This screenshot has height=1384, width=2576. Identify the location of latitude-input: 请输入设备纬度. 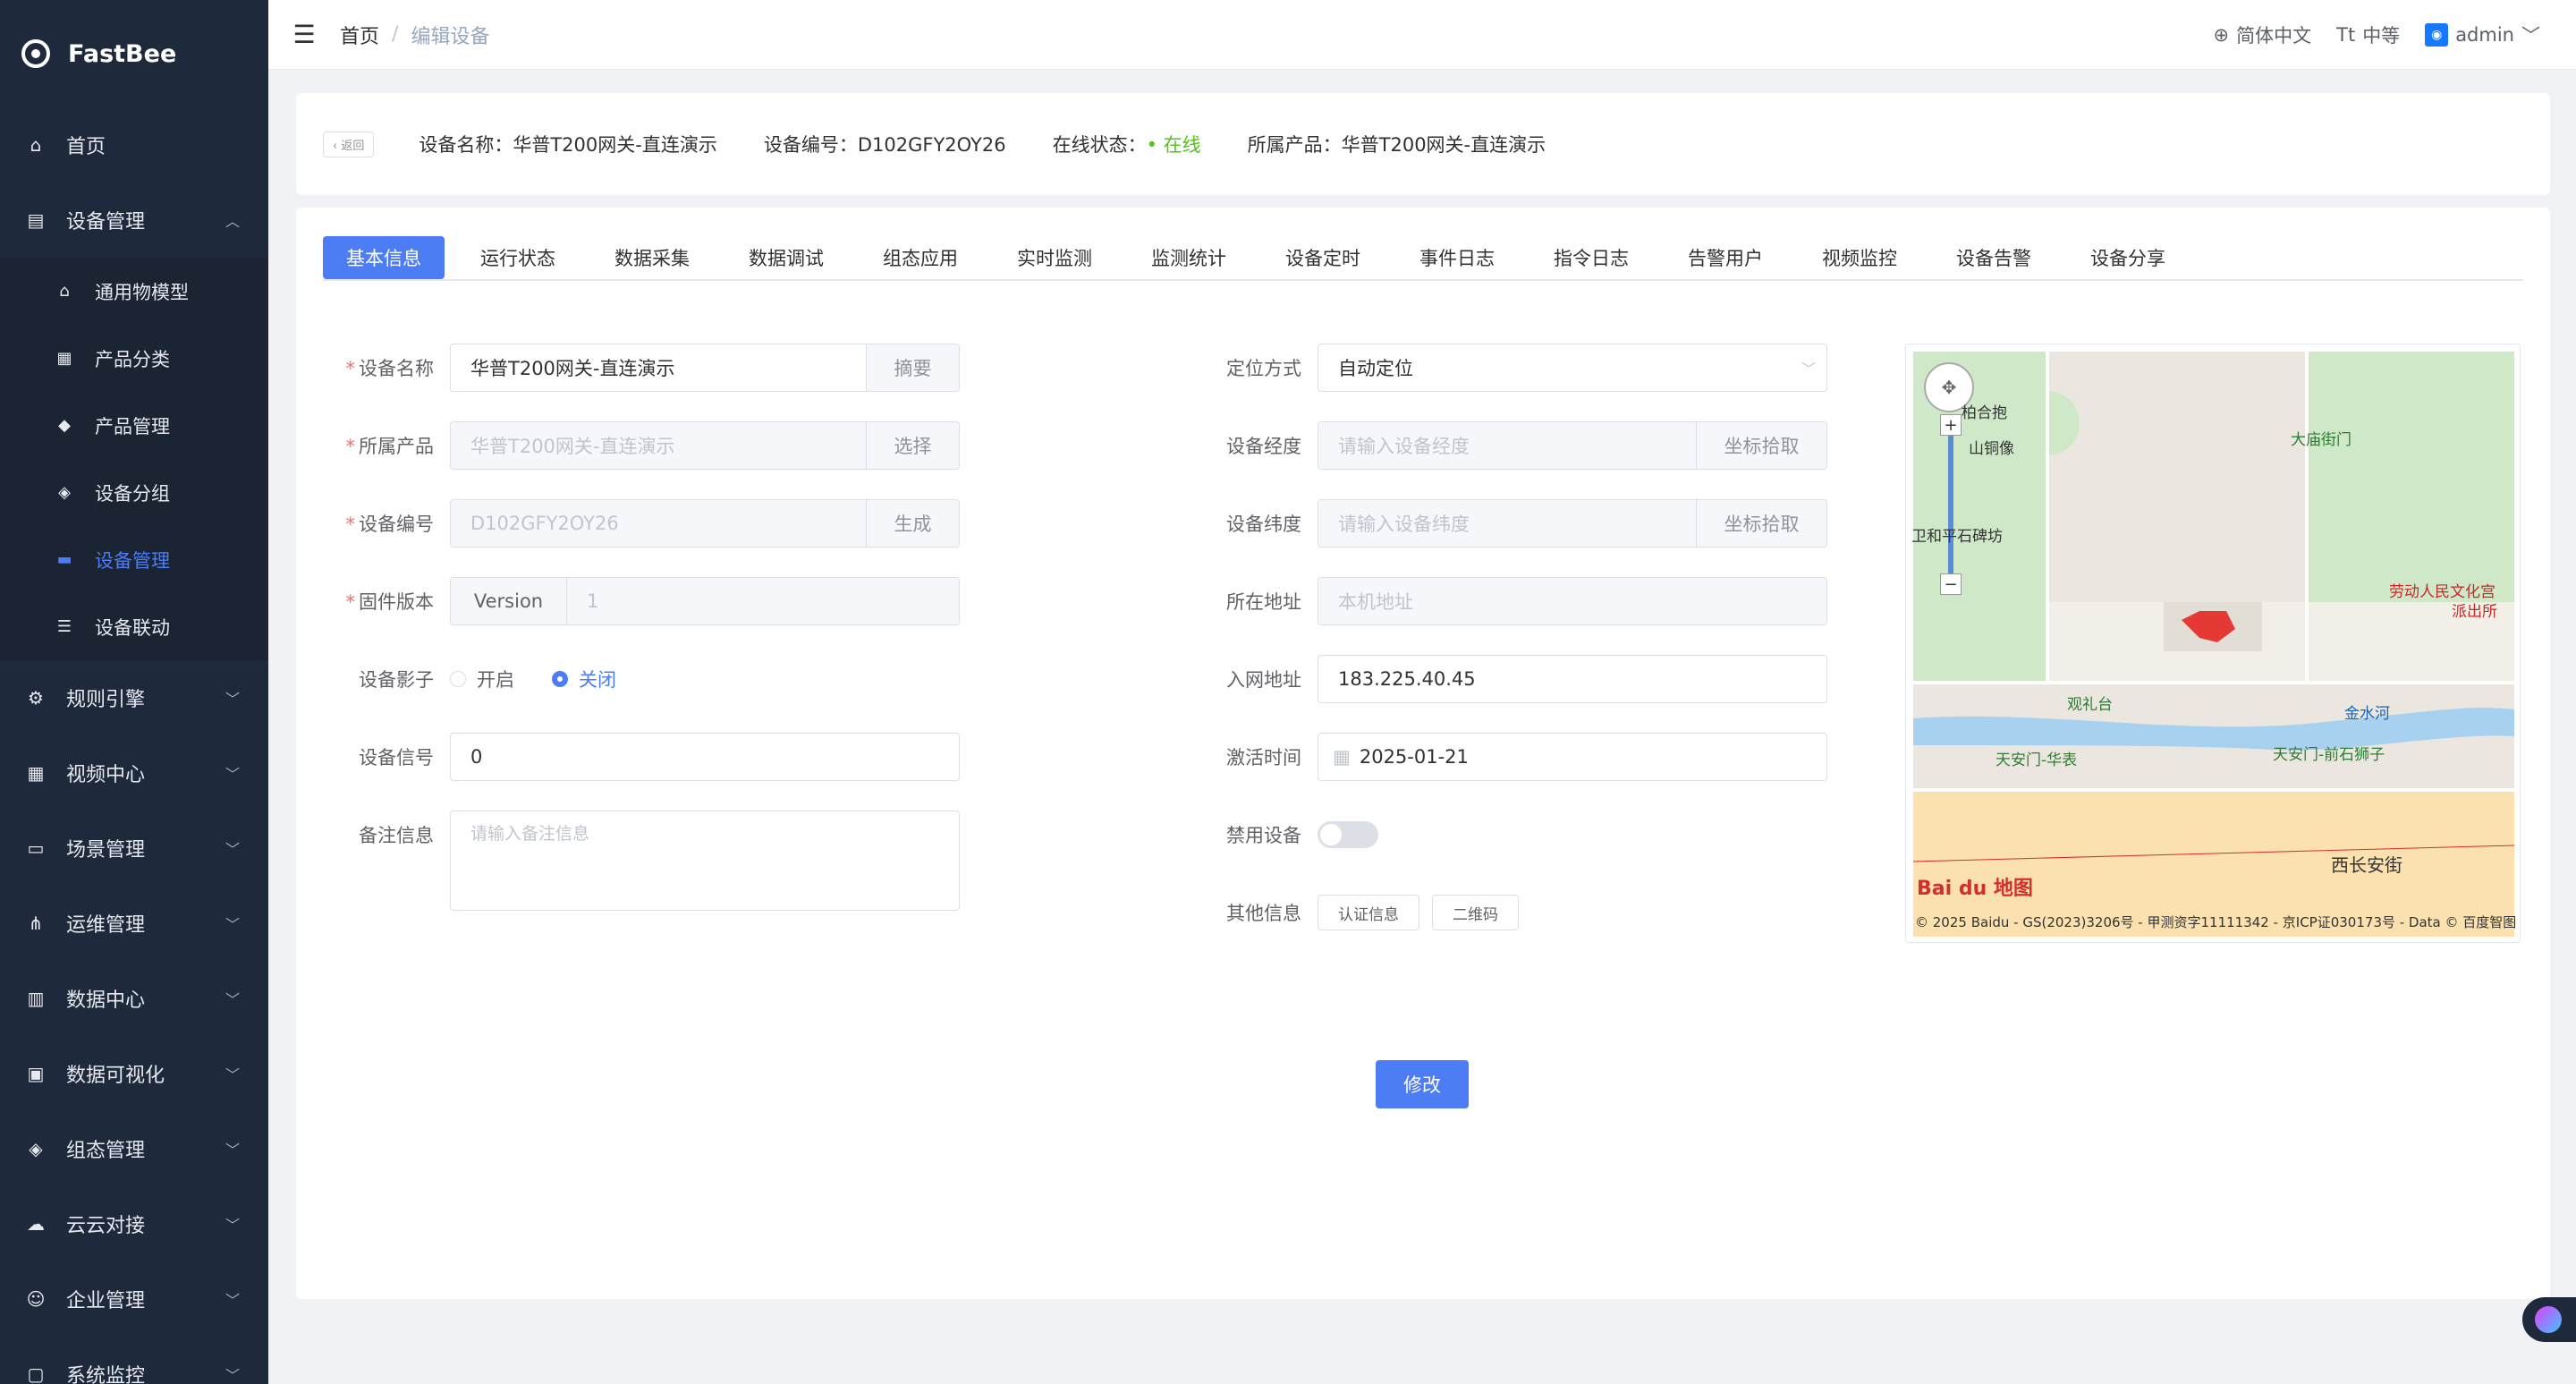
(1507, 523).